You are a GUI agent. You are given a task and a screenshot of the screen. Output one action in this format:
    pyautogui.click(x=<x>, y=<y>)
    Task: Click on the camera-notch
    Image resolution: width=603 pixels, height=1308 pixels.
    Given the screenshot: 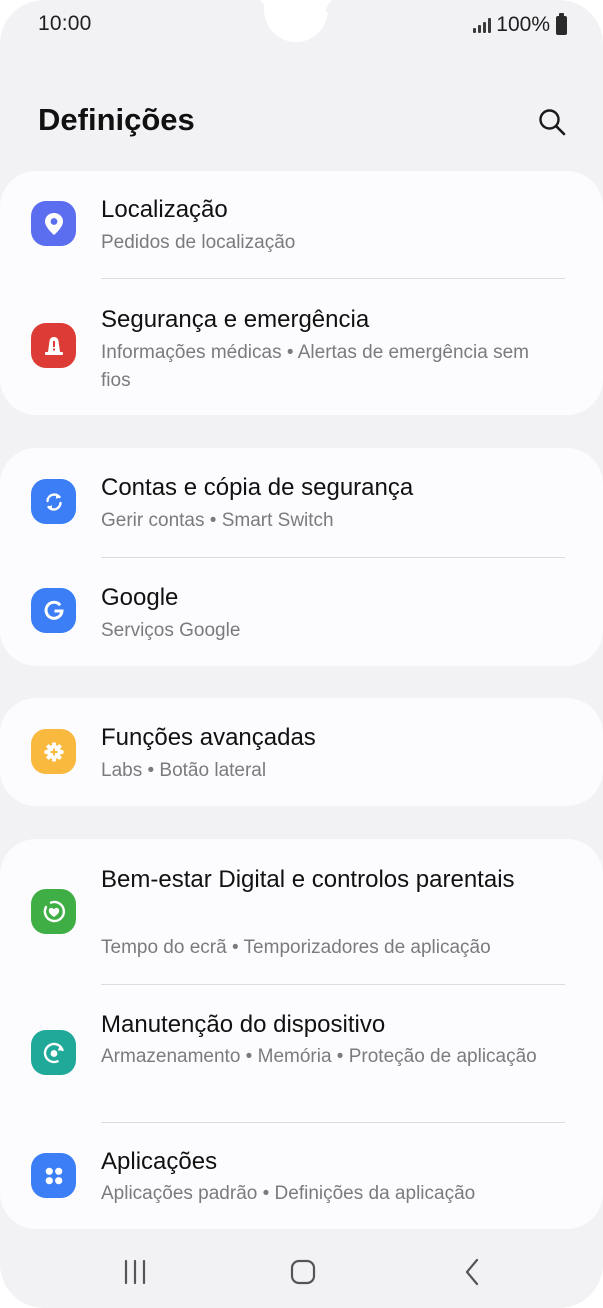 What is the action you would take?
    pyautogui.click(x=296, y=21)
    